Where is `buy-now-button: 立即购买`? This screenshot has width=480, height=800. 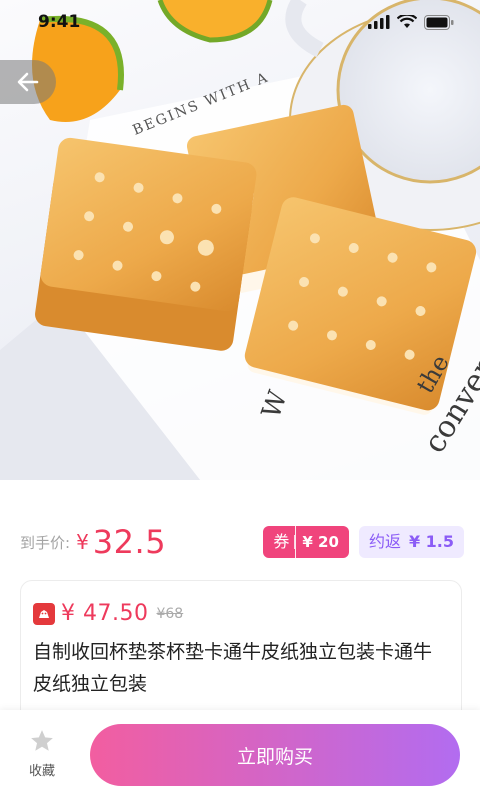
buy-now-button: 立即购买 is located at coordinates (275, 755).